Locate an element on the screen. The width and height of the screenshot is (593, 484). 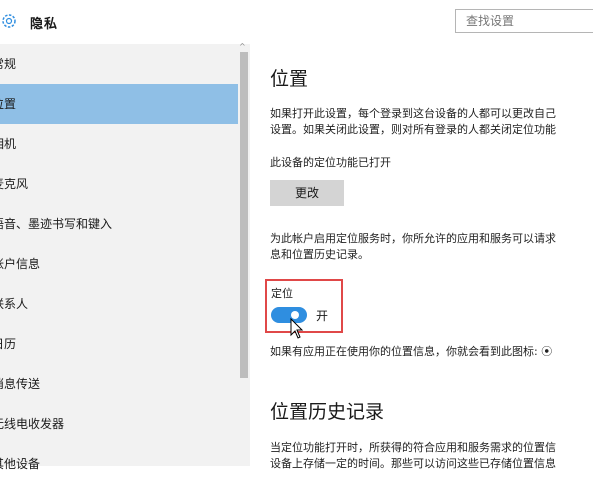
intro-text-line2: 设置。如果关闭此设置，则对所有登录的人都关闭定位功能 is located at coordinates (413, 129).